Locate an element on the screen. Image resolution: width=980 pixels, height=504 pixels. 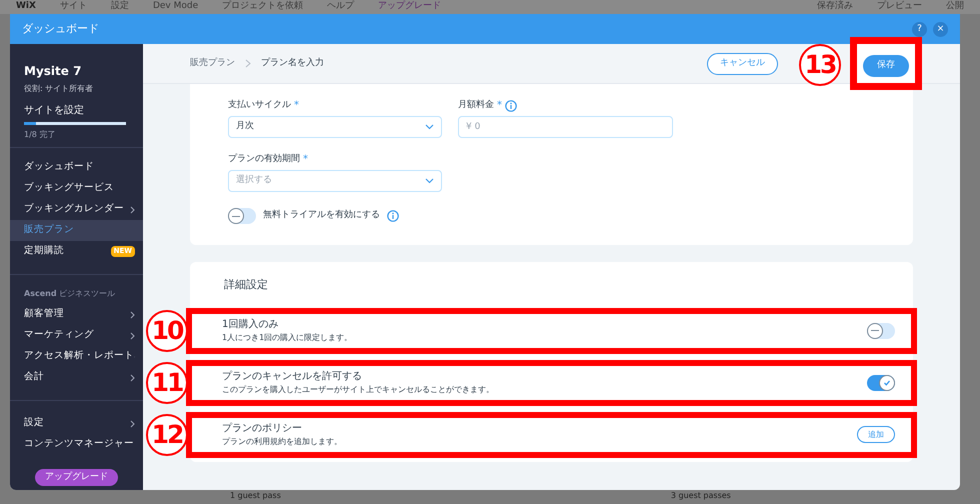
editor-action: 保存済み is located at coordinates (835, 7).